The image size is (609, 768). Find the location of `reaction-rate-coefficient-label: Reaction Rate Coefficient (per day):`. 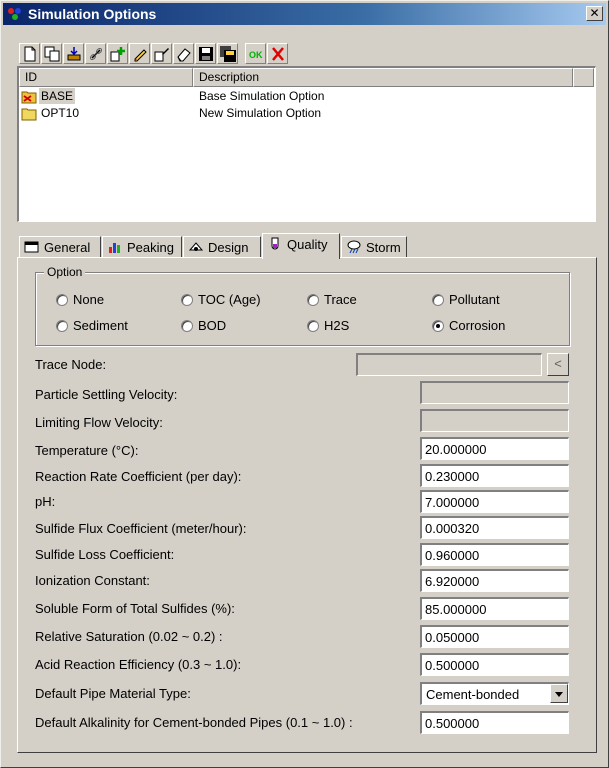

reaction-rate-coefficient-label: Reaction Rate Coefficient (per day): is located at coordinates (138, 476).